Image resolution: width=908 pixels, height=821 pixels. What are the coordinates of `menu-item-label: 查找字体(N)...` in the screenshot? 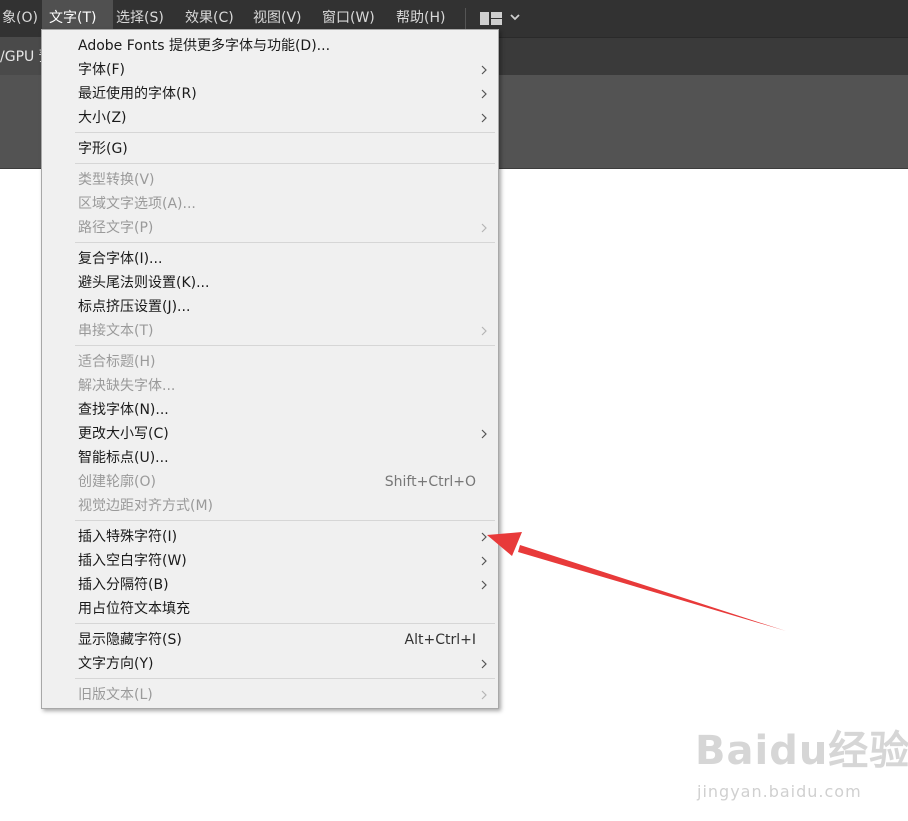 It's located at (123, 410).